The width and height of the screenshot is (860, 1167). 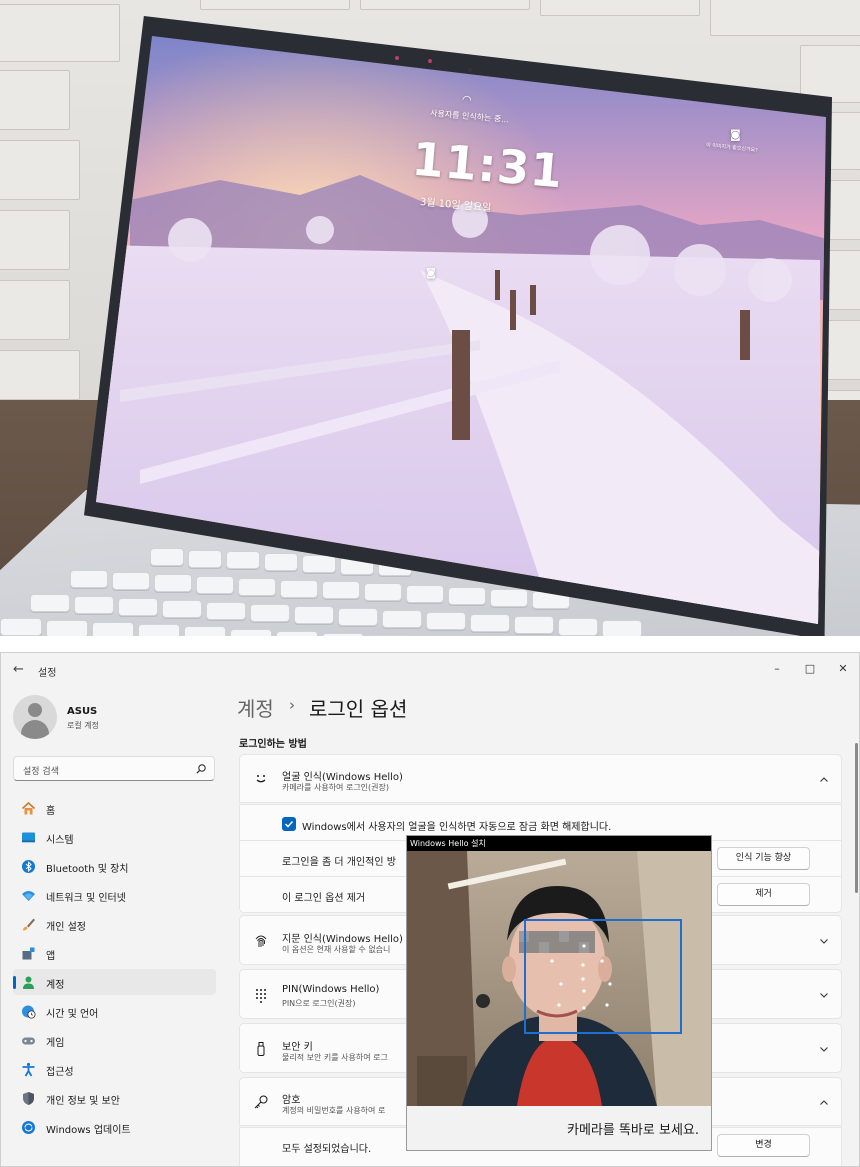 What do you see at coordinates (735, 134) in the screenshot?
I see `camera-icon: ◙` at bounding box center [735, 134].